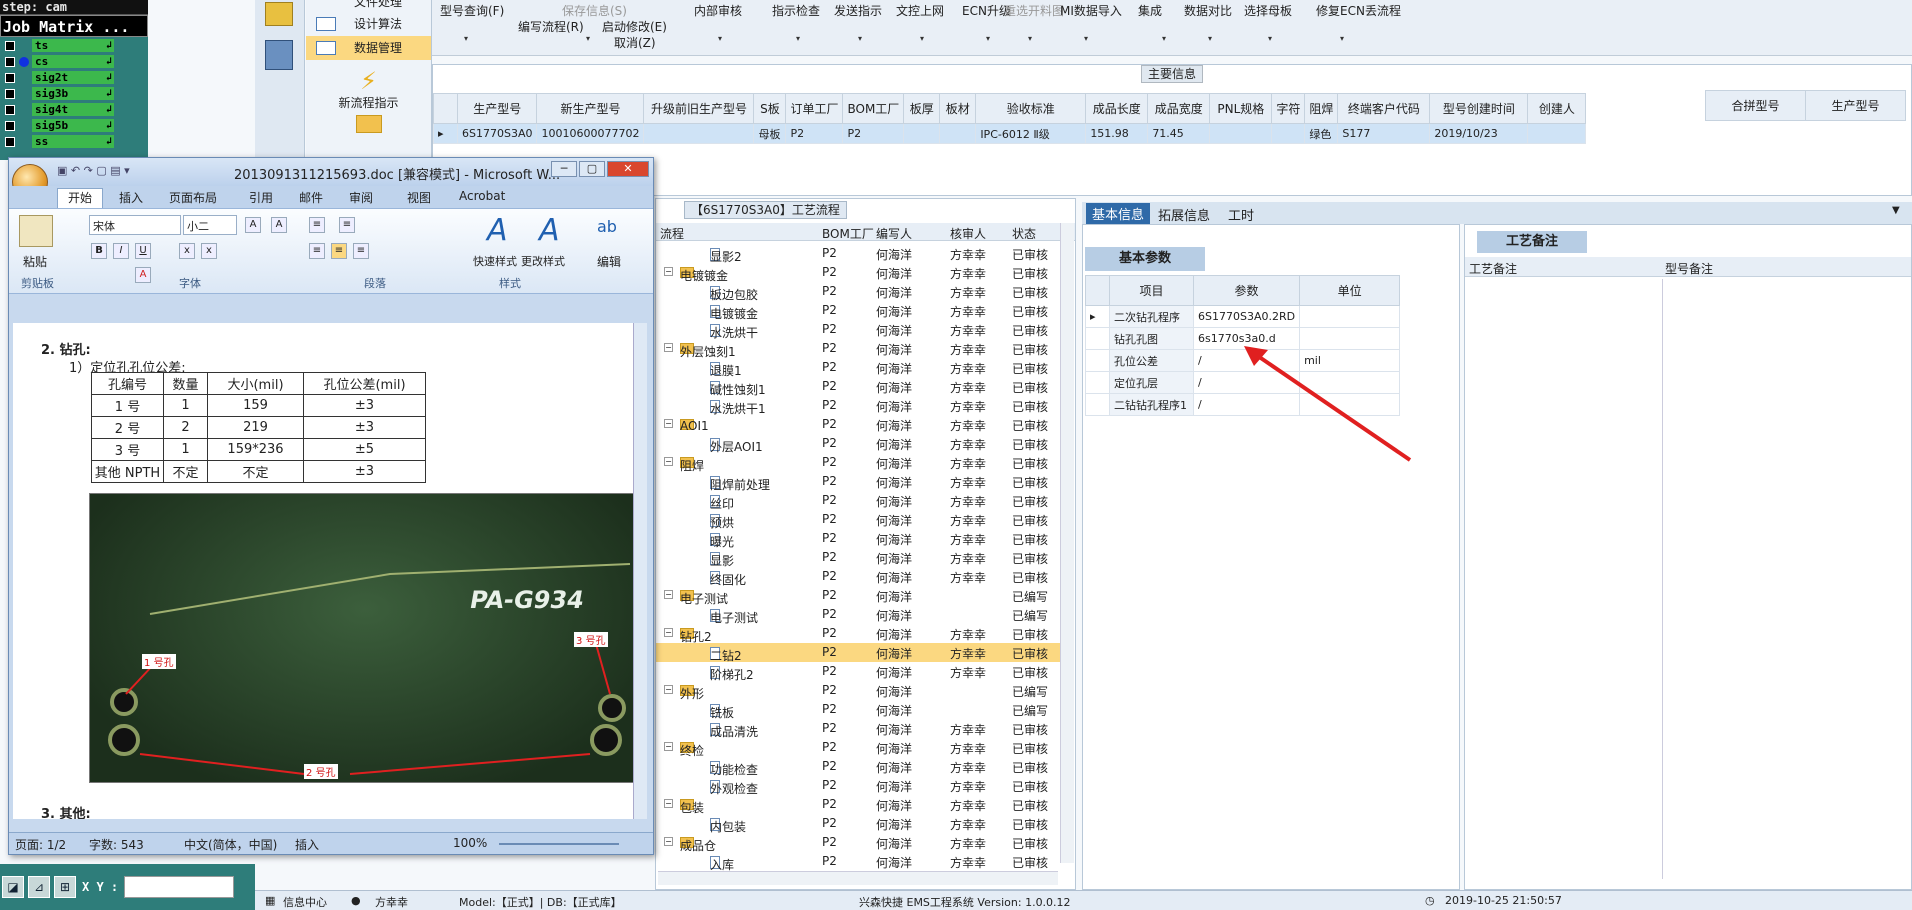 The image size is (1912, 910). What do you see at coordinates (209, 251) in the screenshot?
I see `superscript-icon: x` at bounding box center [209, 251].